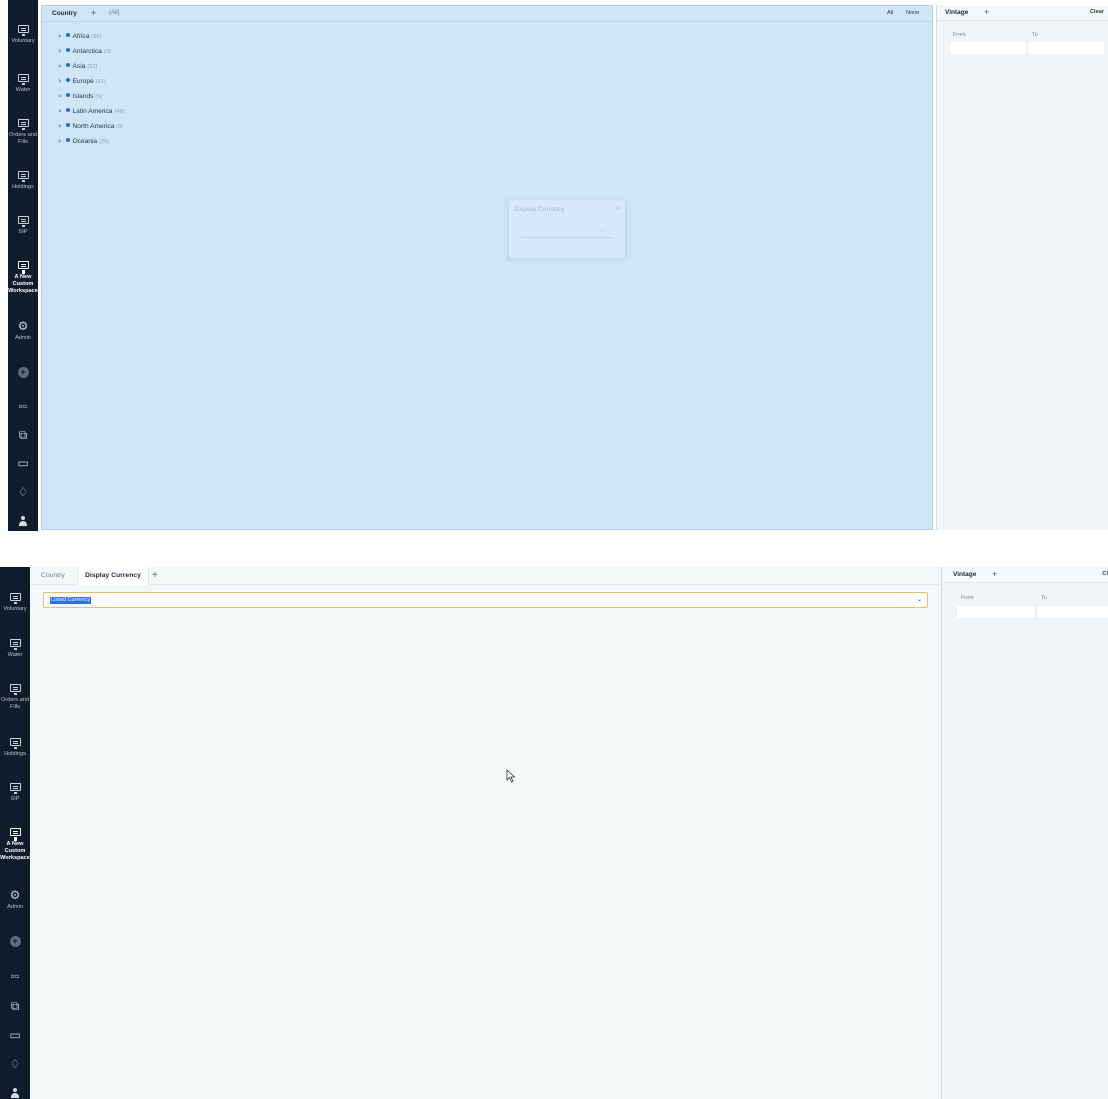 This screenshot has height=1099, width=1108. I want to click on clear-button: Clear, so click(1097, 12).